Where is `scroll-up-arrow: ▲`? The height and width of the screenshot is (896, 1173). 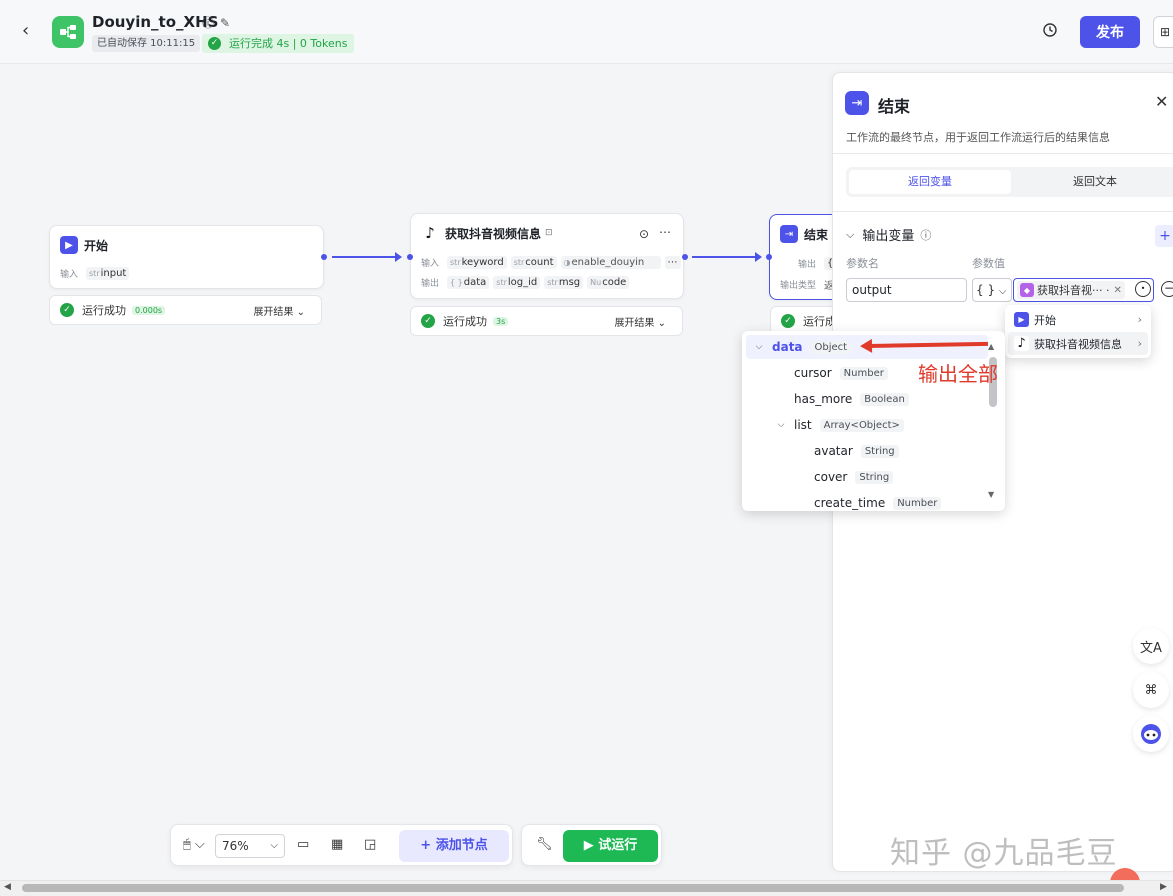
scroll-up-arrow: ▲ is located at coordinates (991, 346).